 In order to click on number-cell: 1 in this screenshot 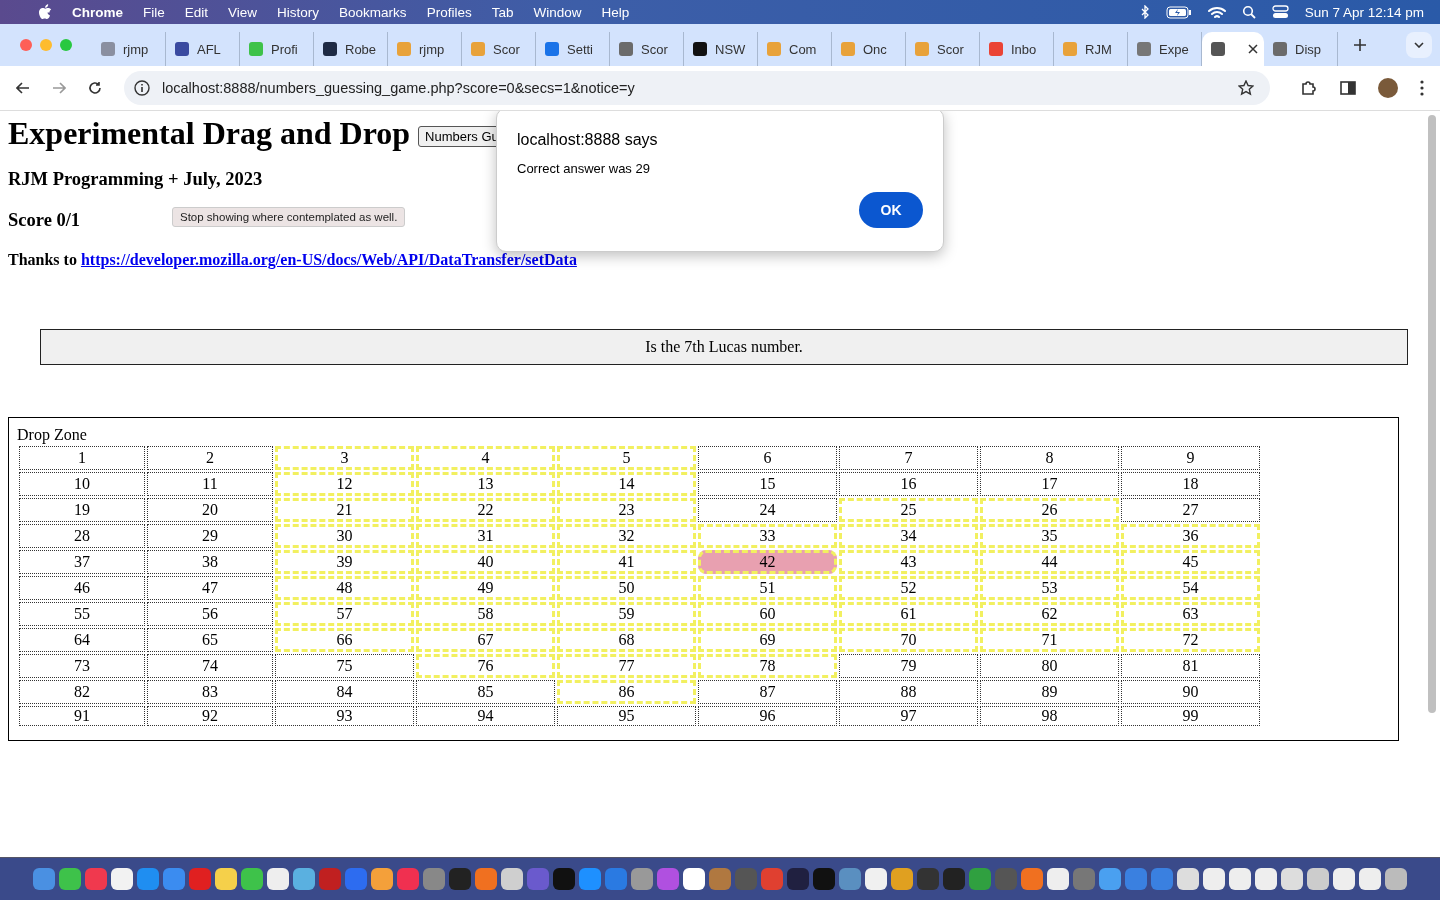, I will do `click(82, 458)`.